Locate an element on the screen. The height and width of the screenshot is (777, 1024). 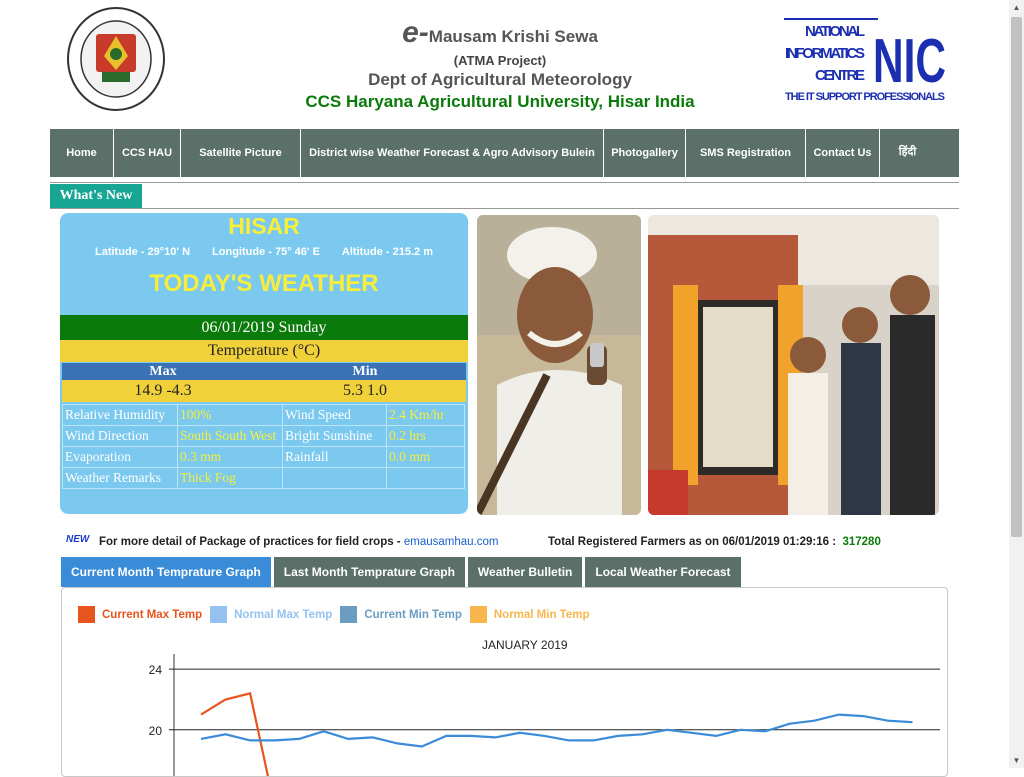
nav-home: Home is located at coordinates (82, 153).